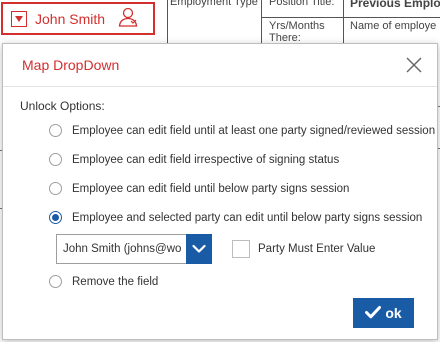  Describe the element at coordinates (214, 4) in the screenshot. I see `bg-employment-type: Employment Type:` at that location.